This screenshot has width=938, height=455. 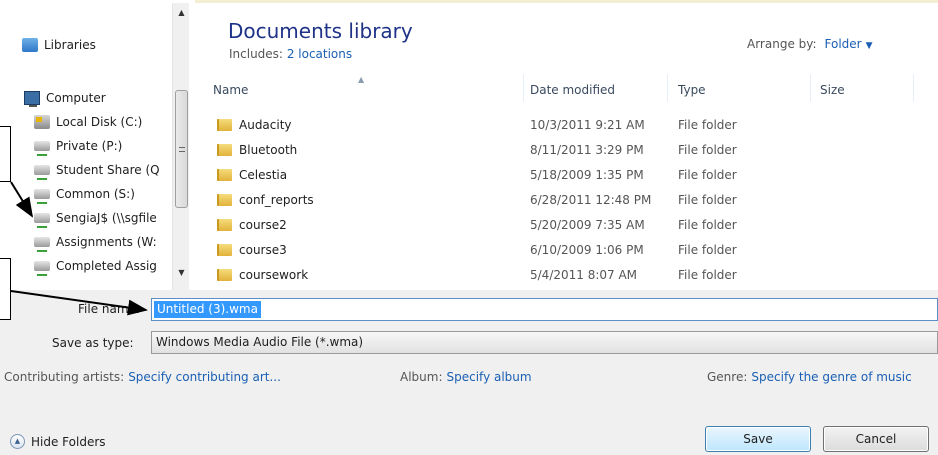 I want to click on file-name: course2, so click(x=263, y=225).